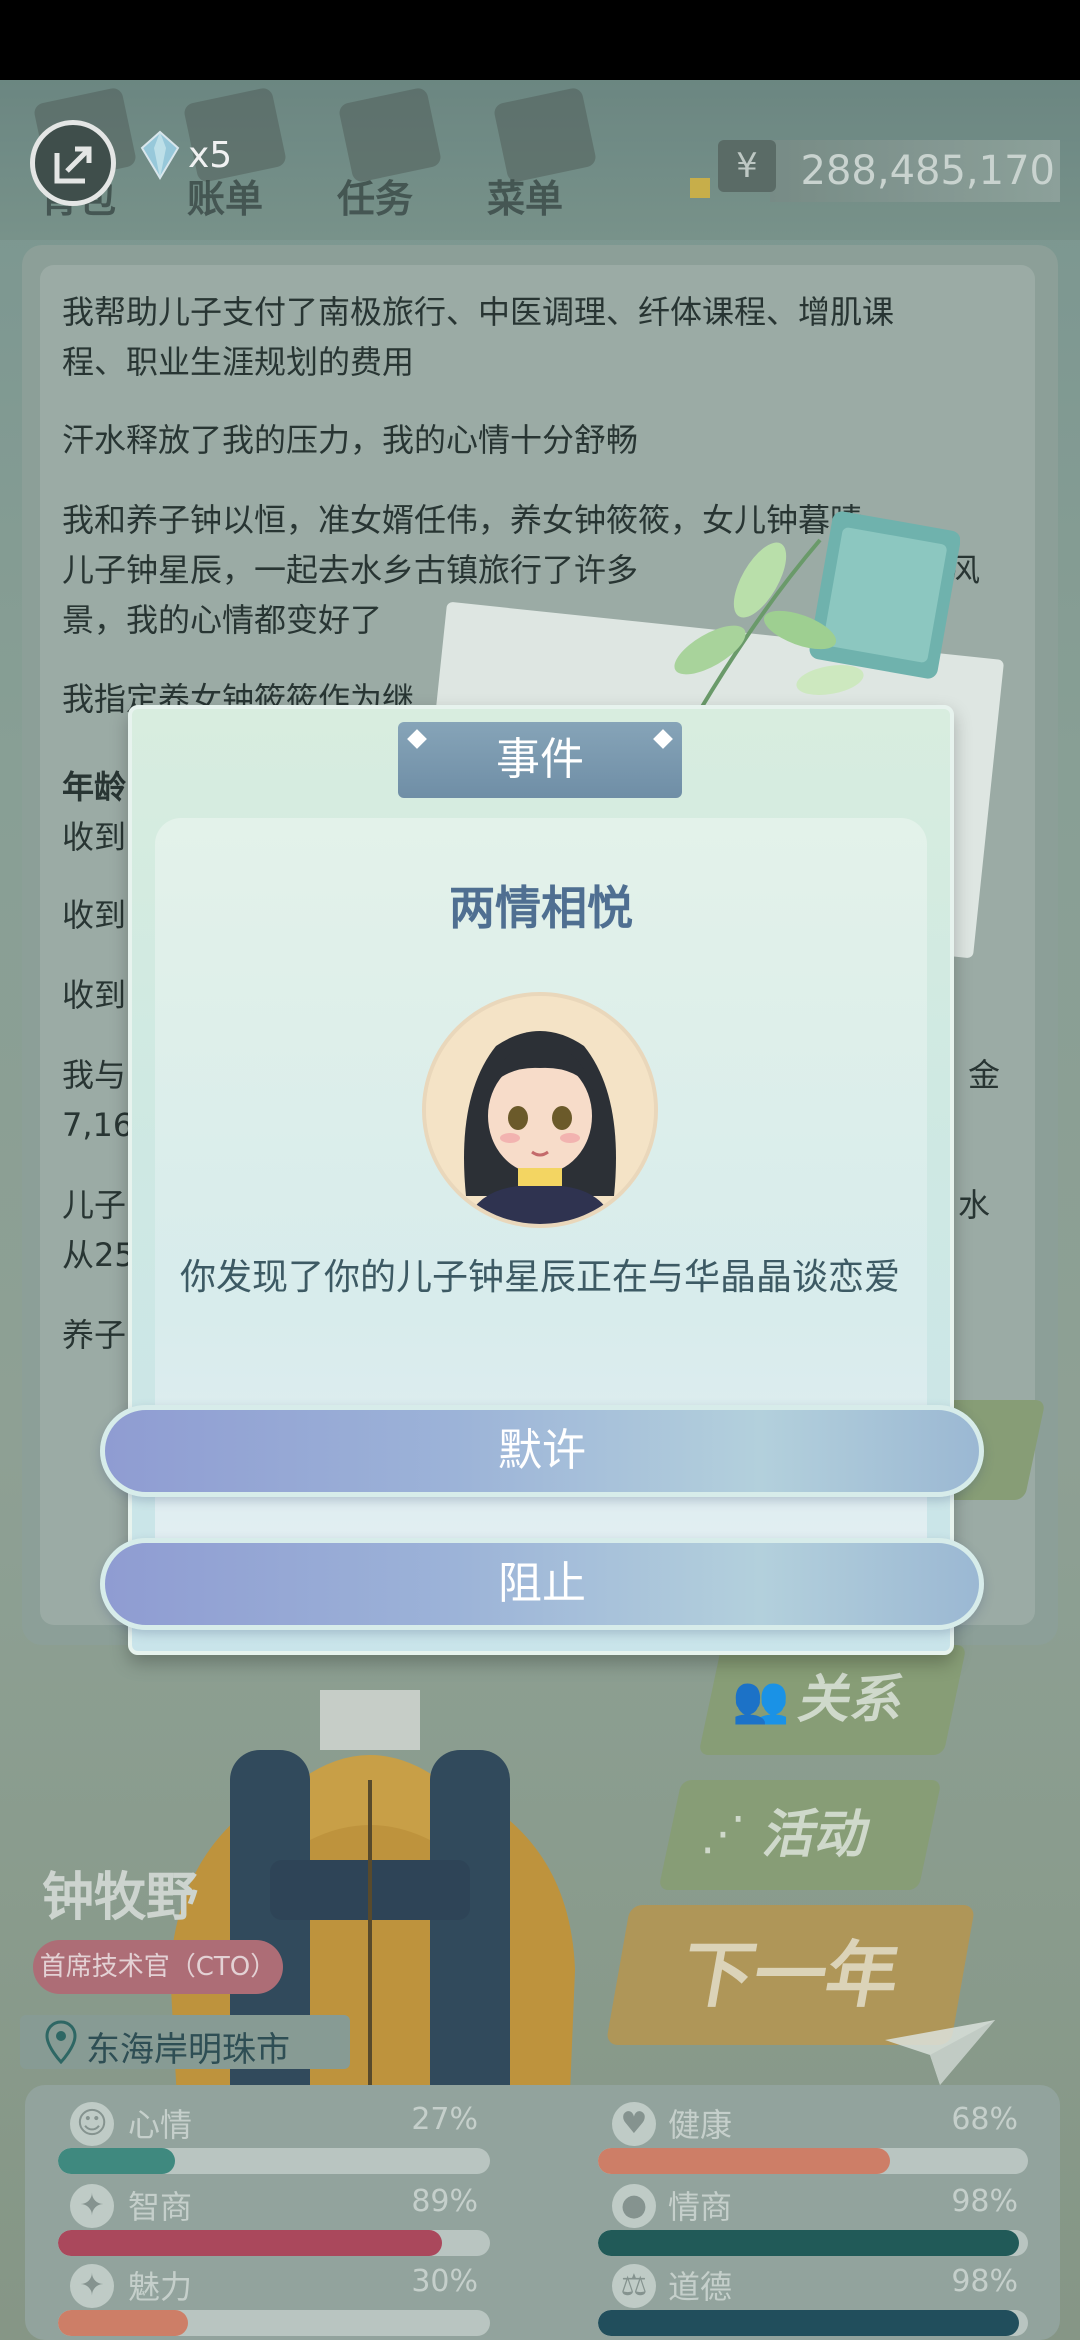  Describe the element at coordinates (542, 1451) in the screenshot. I see `acquiesce-button: 默许` at that location.